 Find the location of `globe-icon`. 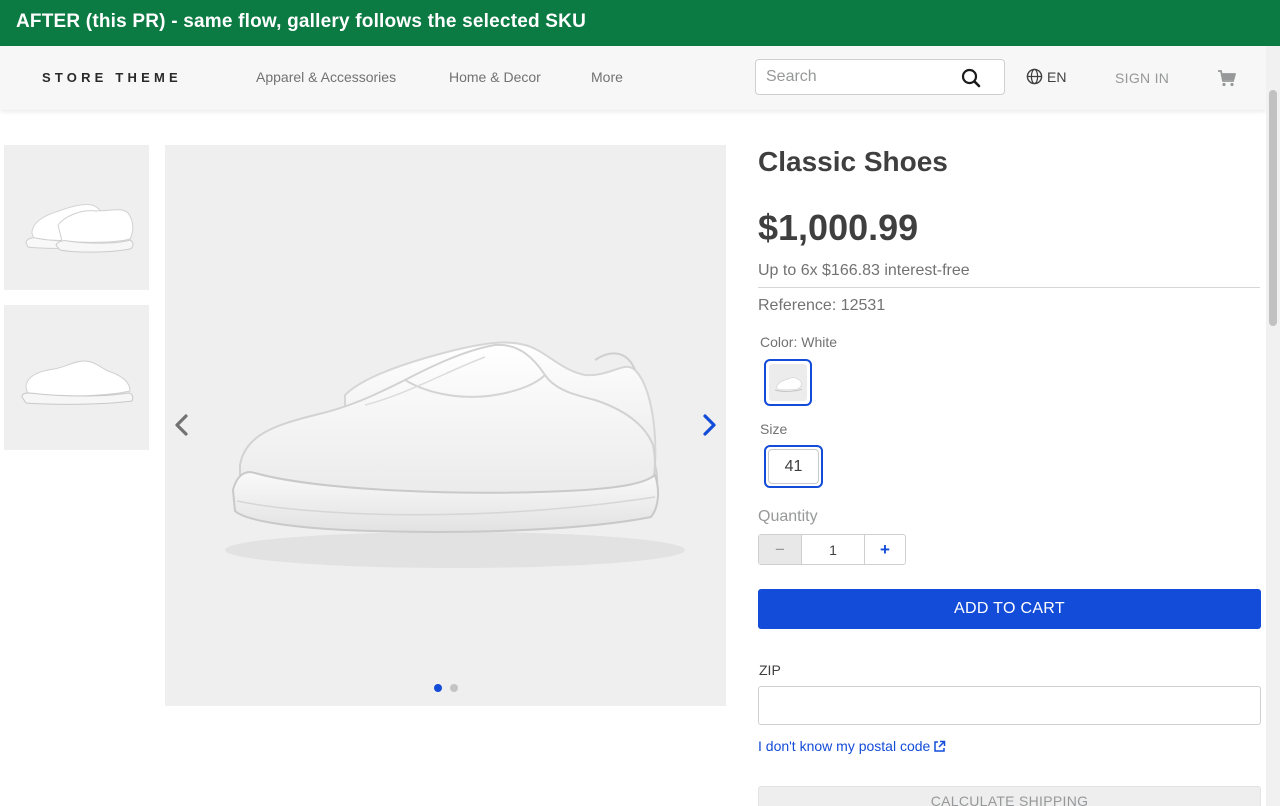

globe-icon is located at coordinates (1034, 76).